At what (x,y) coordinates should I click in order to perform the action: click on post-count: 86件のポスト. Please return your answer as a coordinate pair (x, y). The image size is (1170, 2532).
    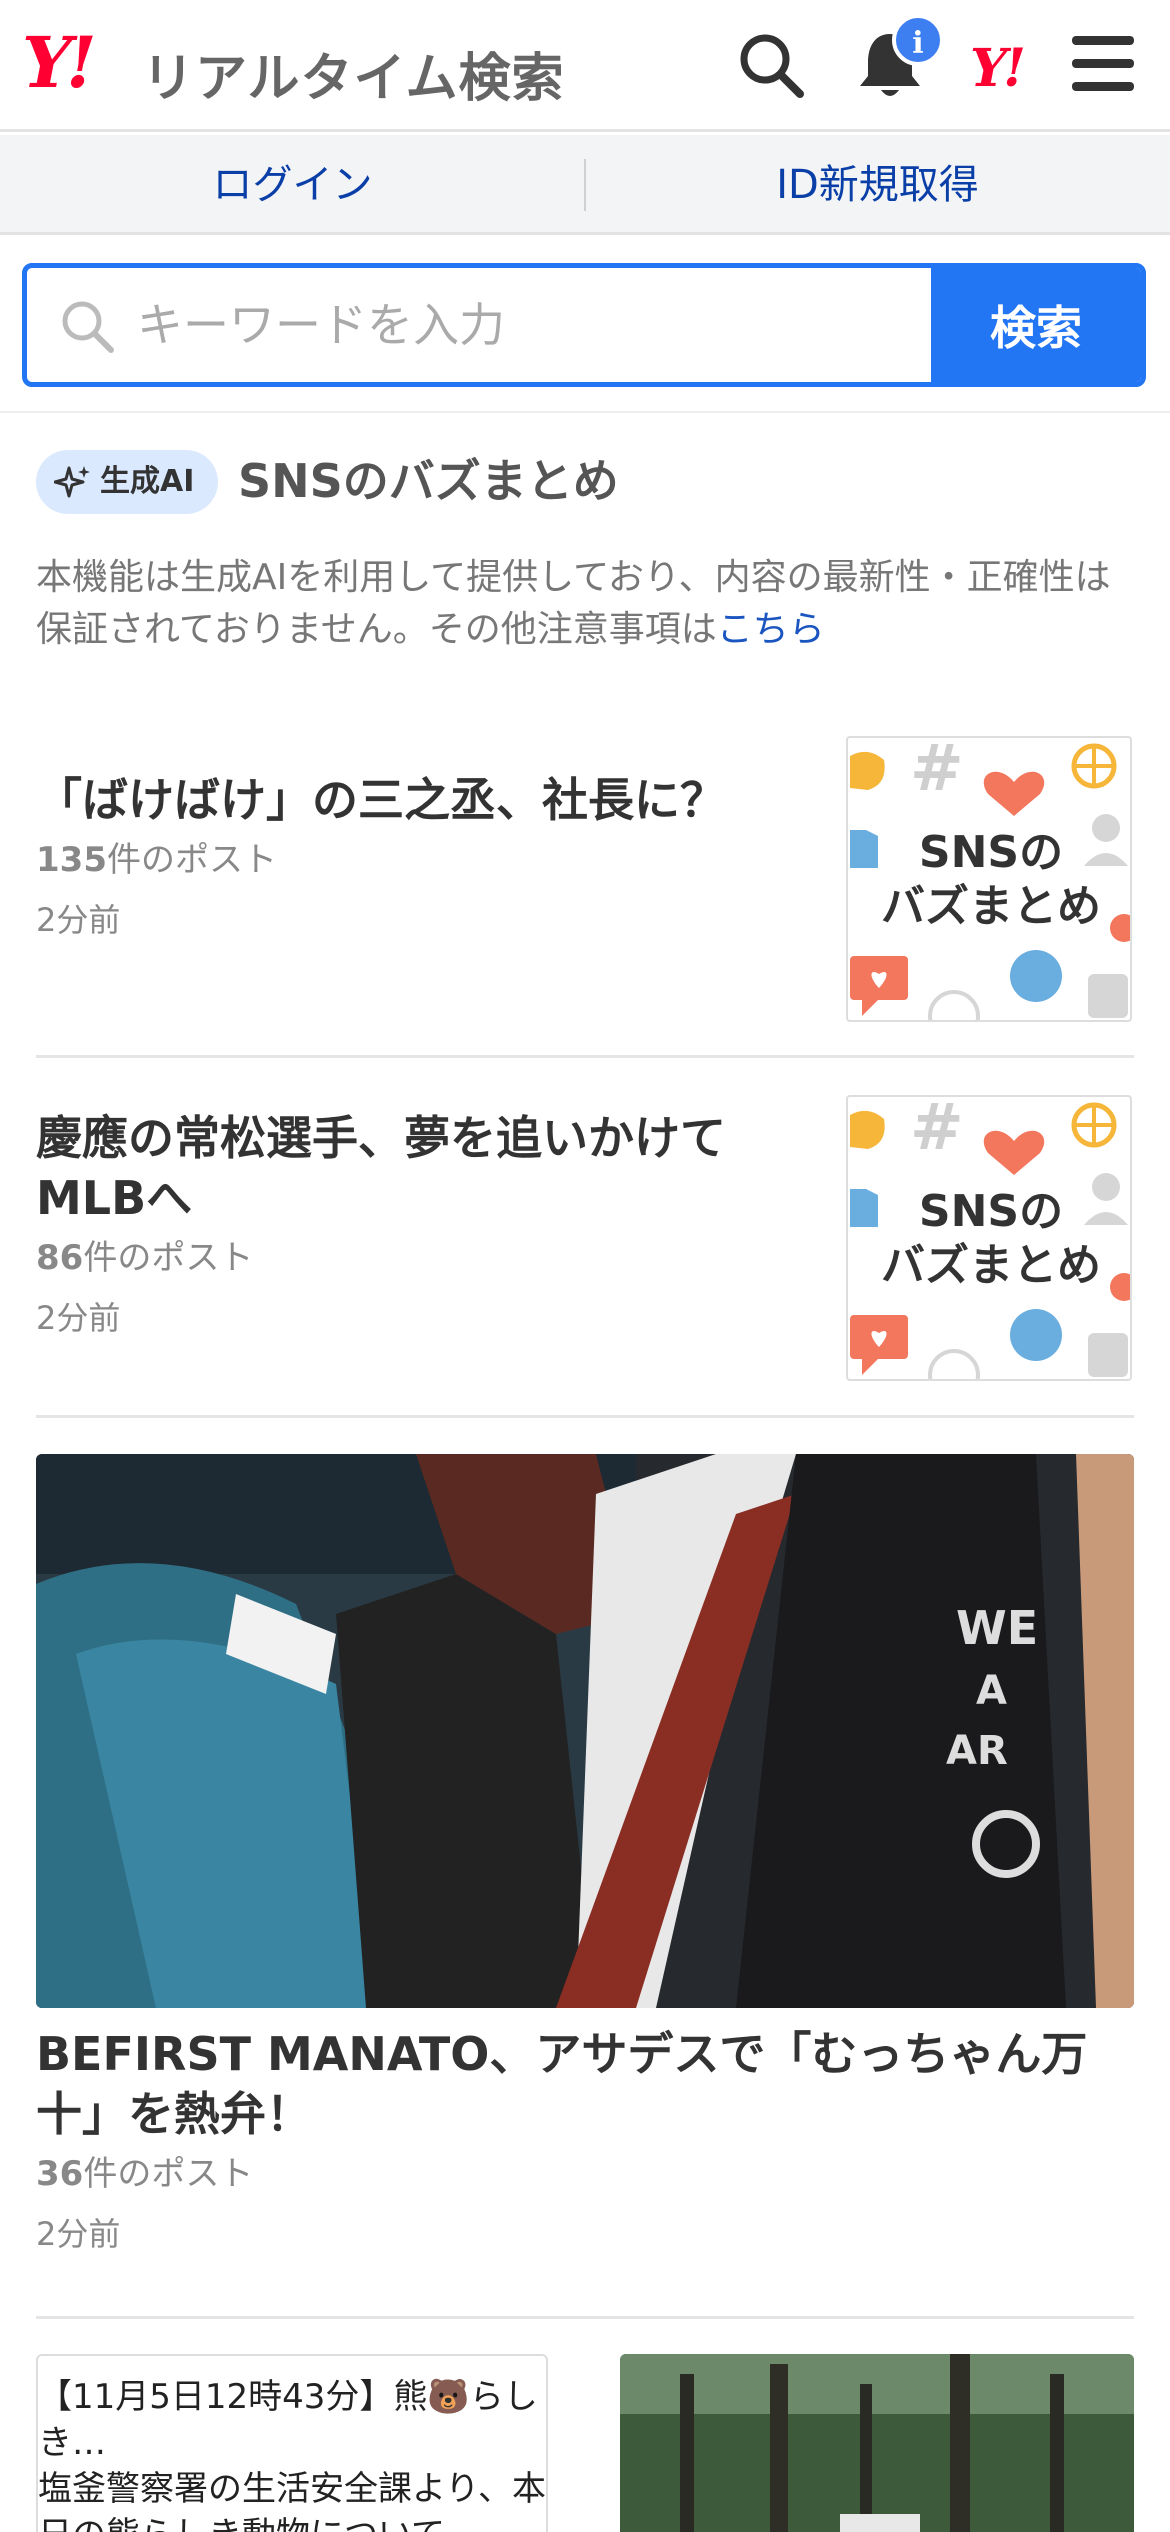
    Looking at the image, I should click on (416, 1258).